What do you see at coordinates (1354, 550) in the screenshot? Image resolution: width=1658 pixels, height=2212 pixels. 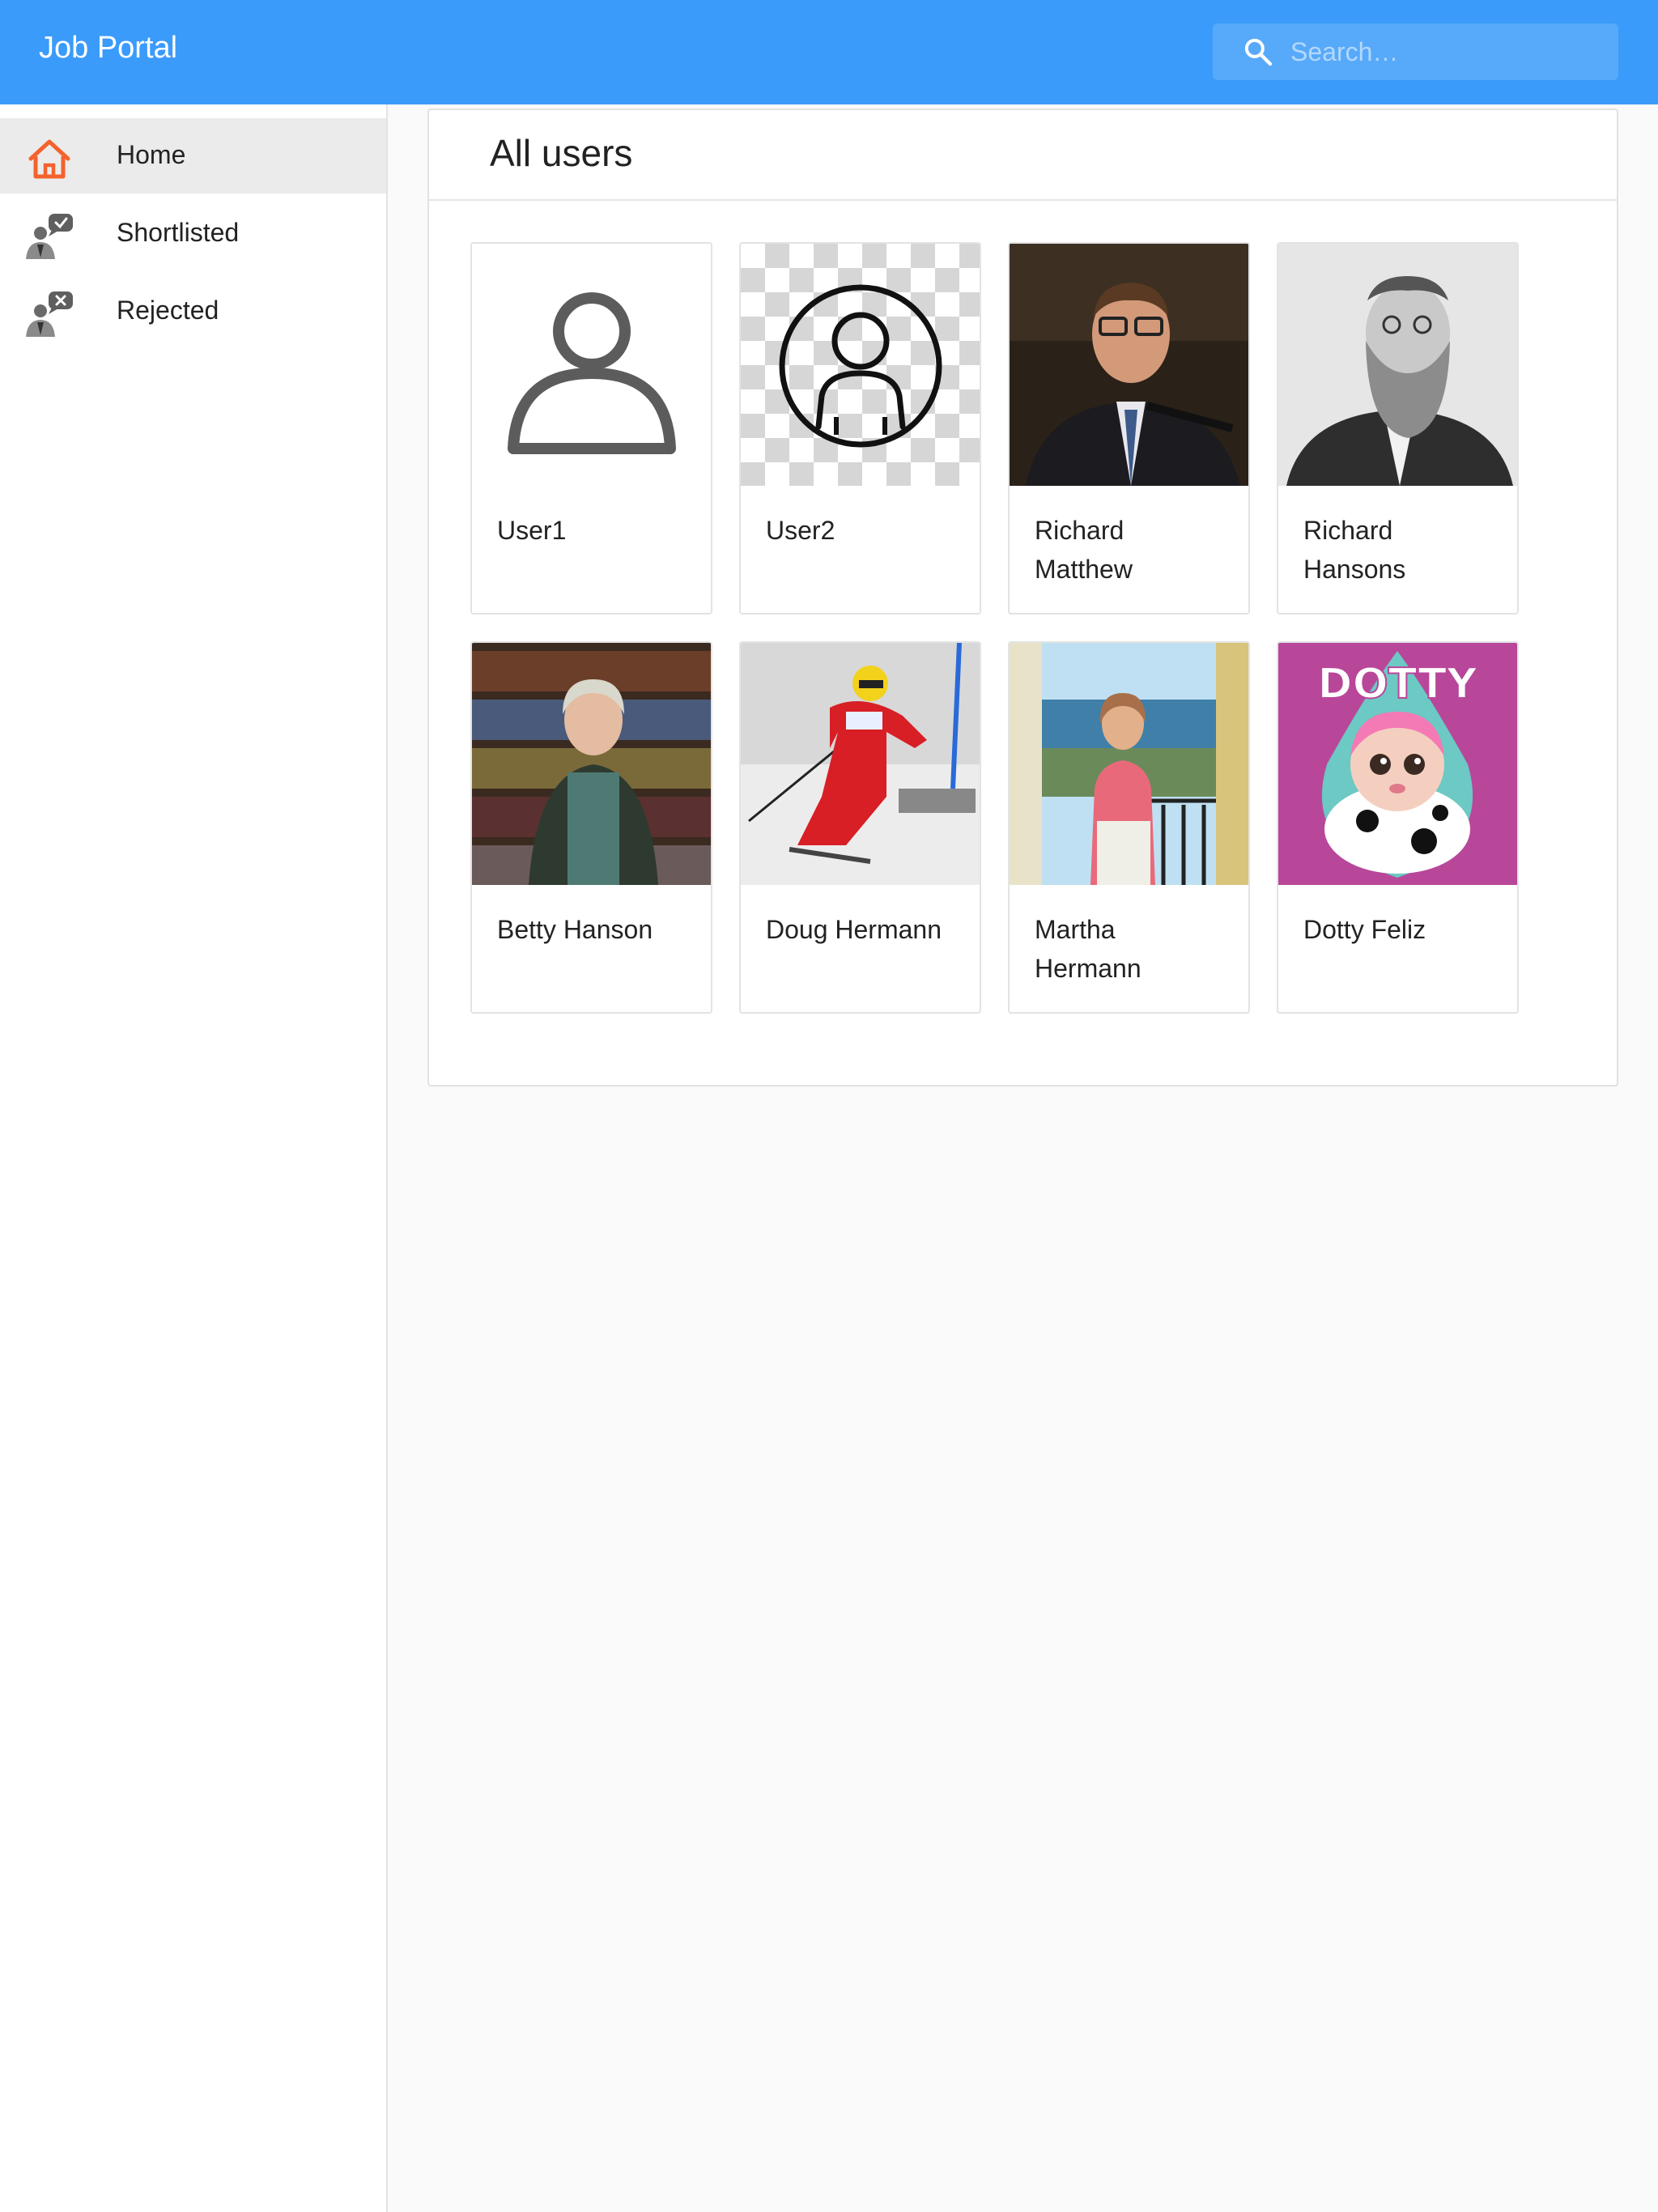 I see `user-name: Richard Hansons` at bounding box center [1354, 550].